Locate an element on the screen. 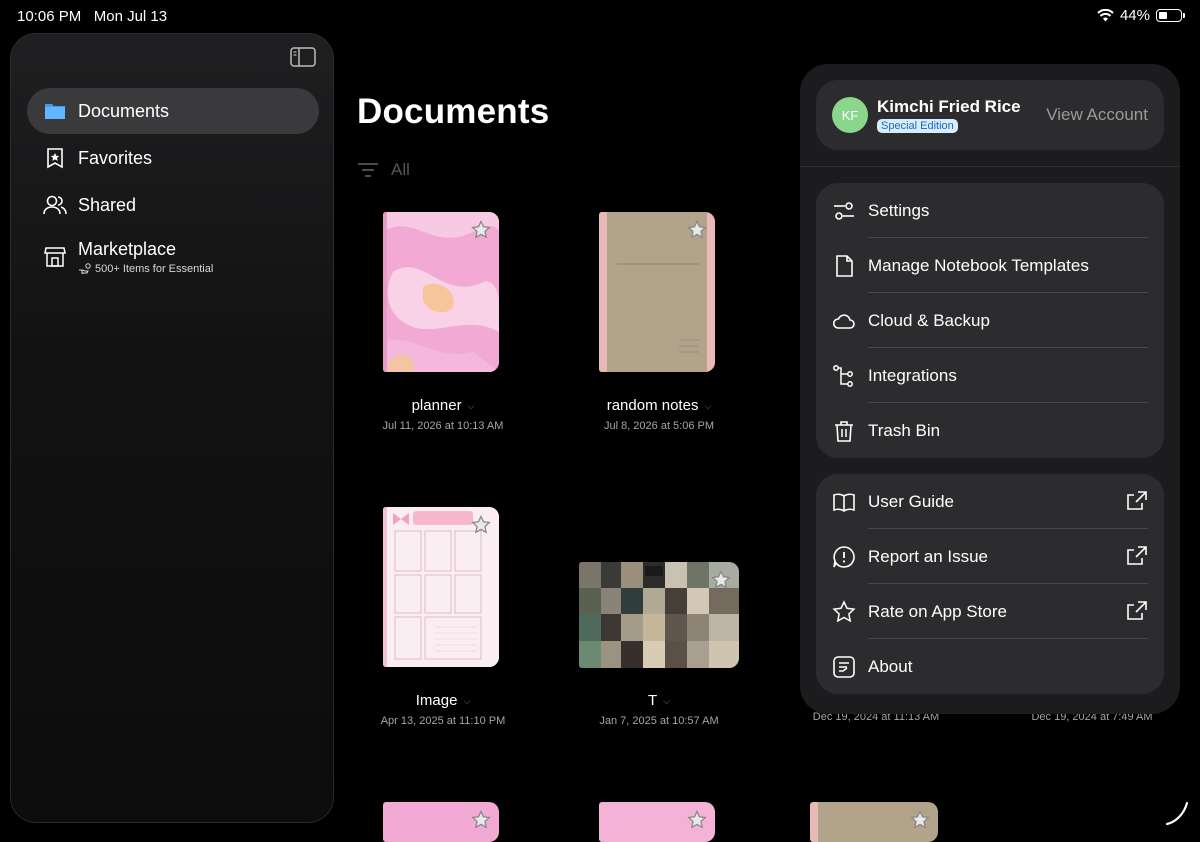  sidebar-item-shared: Shared is located at coordinates (173, 205).